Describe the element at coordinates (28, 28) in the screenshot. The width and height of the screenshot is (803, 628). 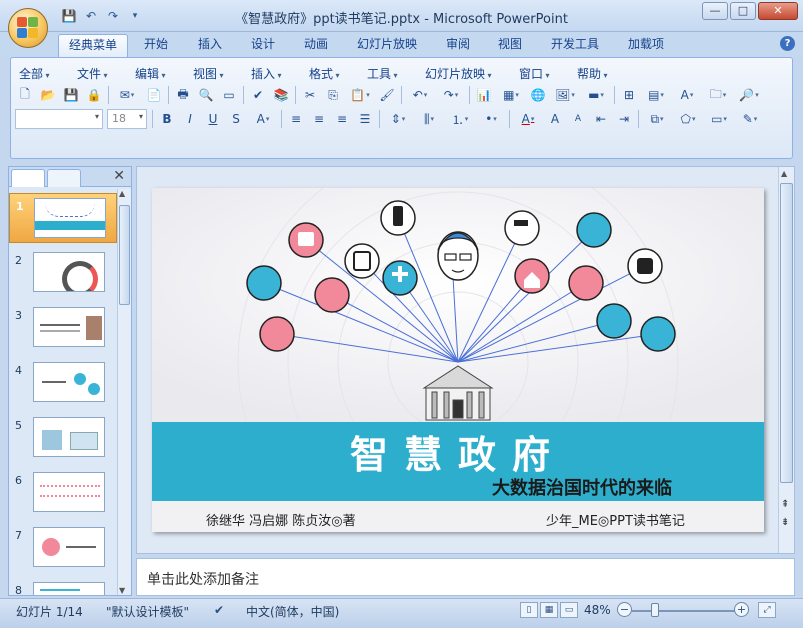
I see `office-button` at that location.